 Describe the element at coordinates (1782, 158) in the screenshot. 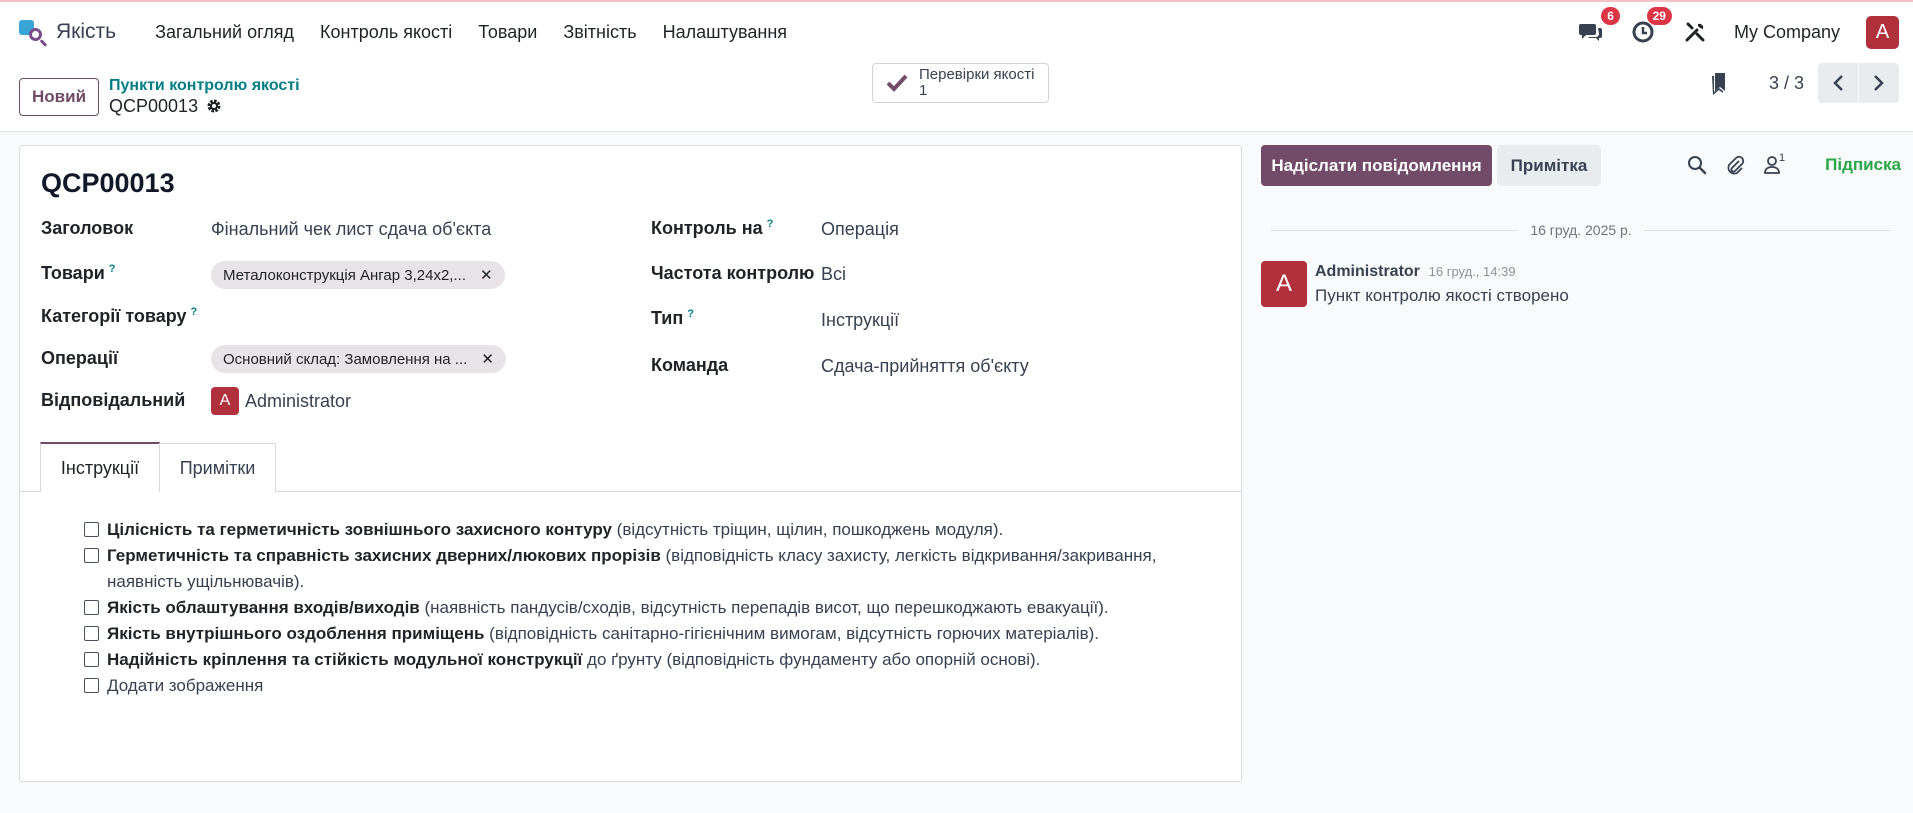

I see `followers-count: 1` at that location.